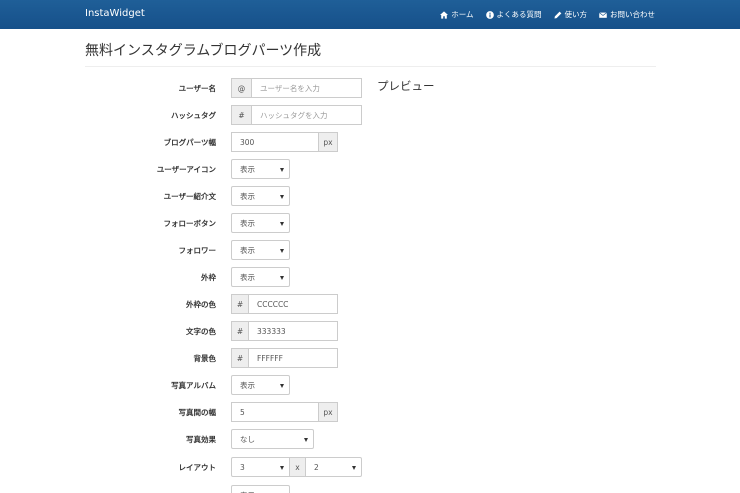 Image resolution: width=740 pixels, height=493 pixels. What do you see at coordinates (370, 169) in the screenshot?
I see `form-row-user-icon: ユーザーアイコン 表示` at bounding box center [370, 169].